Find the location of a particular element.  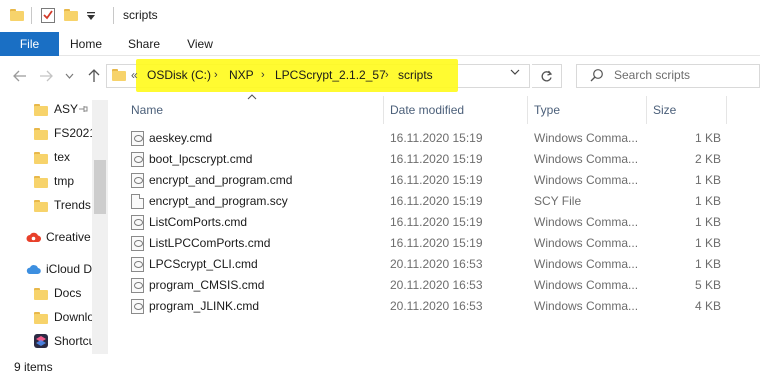

file-name: ListComPorts.cmd is located at coordinates (198, 222).